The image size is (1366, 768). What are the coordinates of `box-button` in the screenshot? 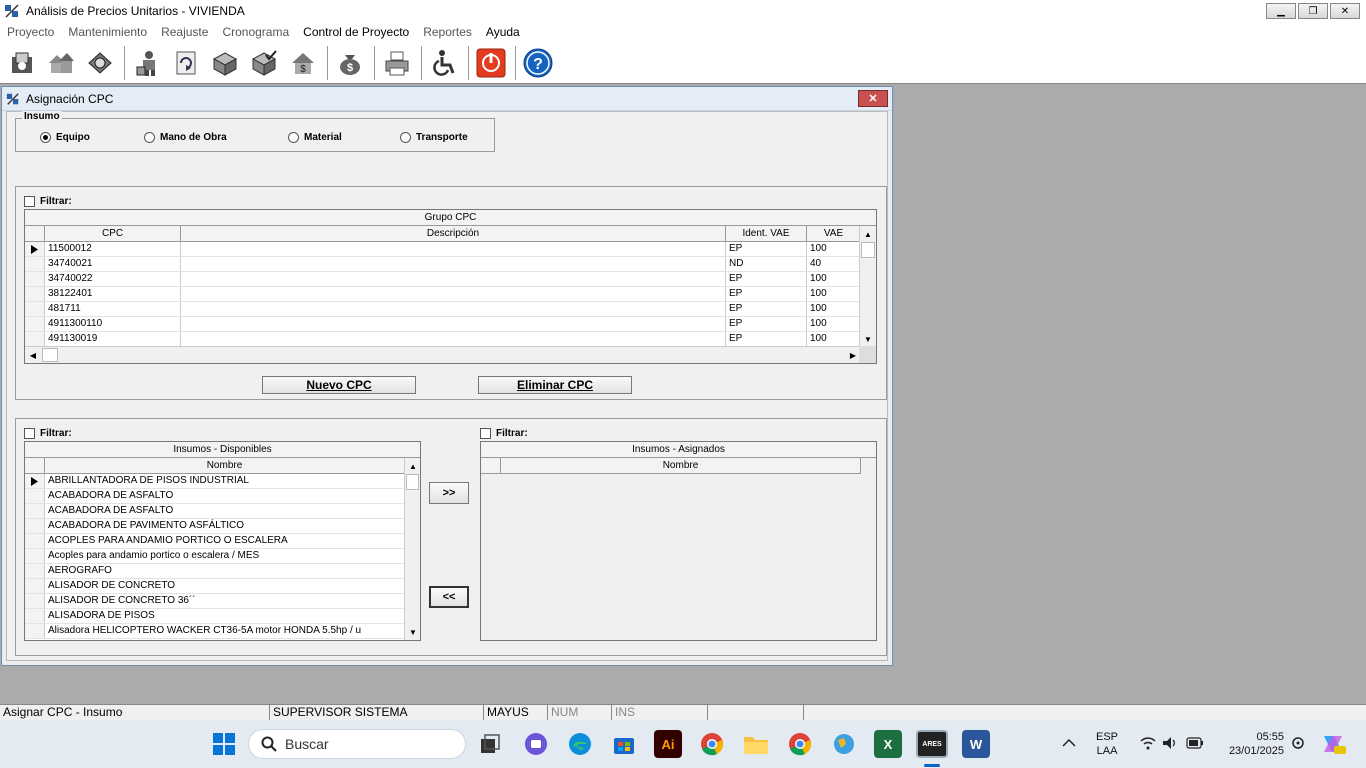 It's located at (225, 63).